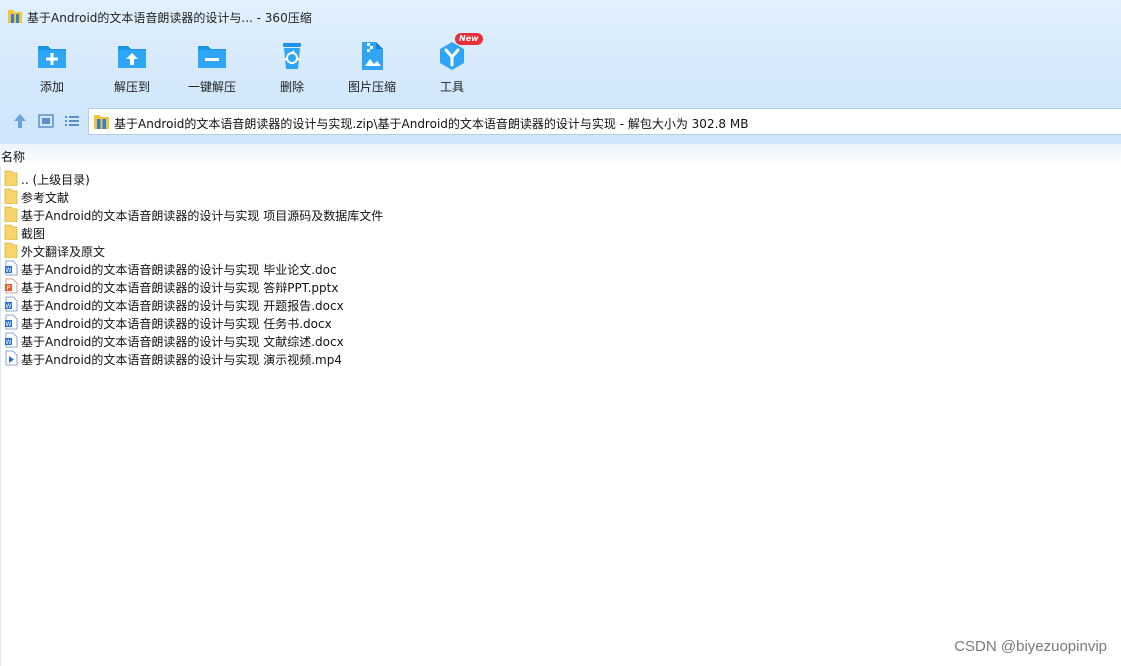 This screenshot has height=666, width=1121. I want to click on list-item-name: 基于Android的文本语音朗读器的设计与实现 答辩PPT.pptx, so click(180, 288).